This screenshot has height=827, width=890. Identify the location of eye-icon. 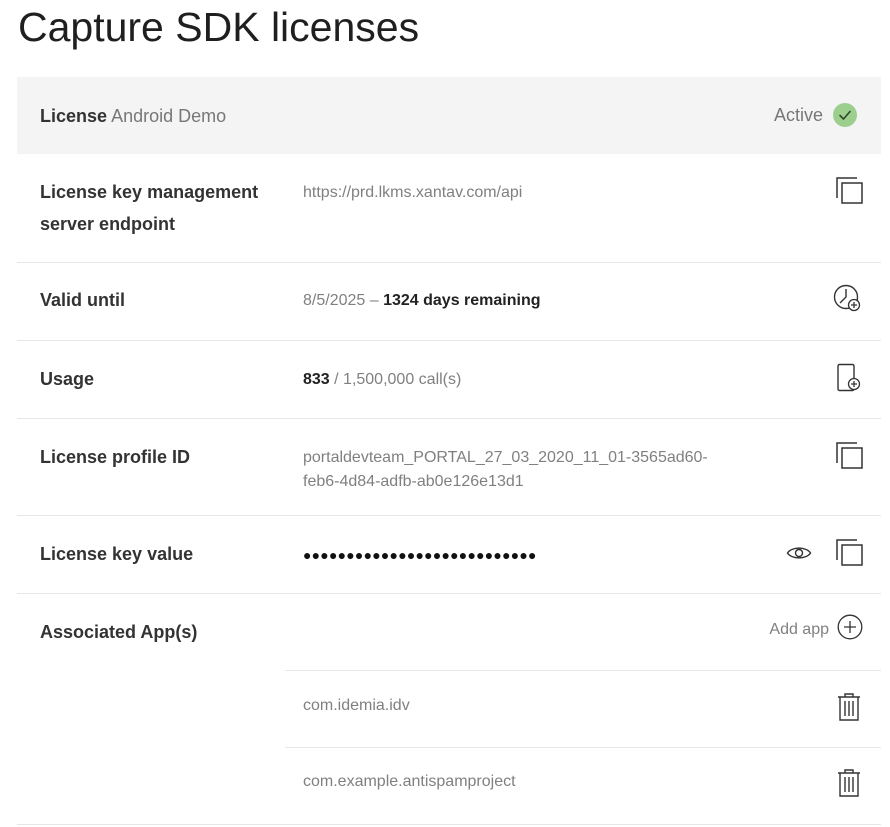
(799, 553).